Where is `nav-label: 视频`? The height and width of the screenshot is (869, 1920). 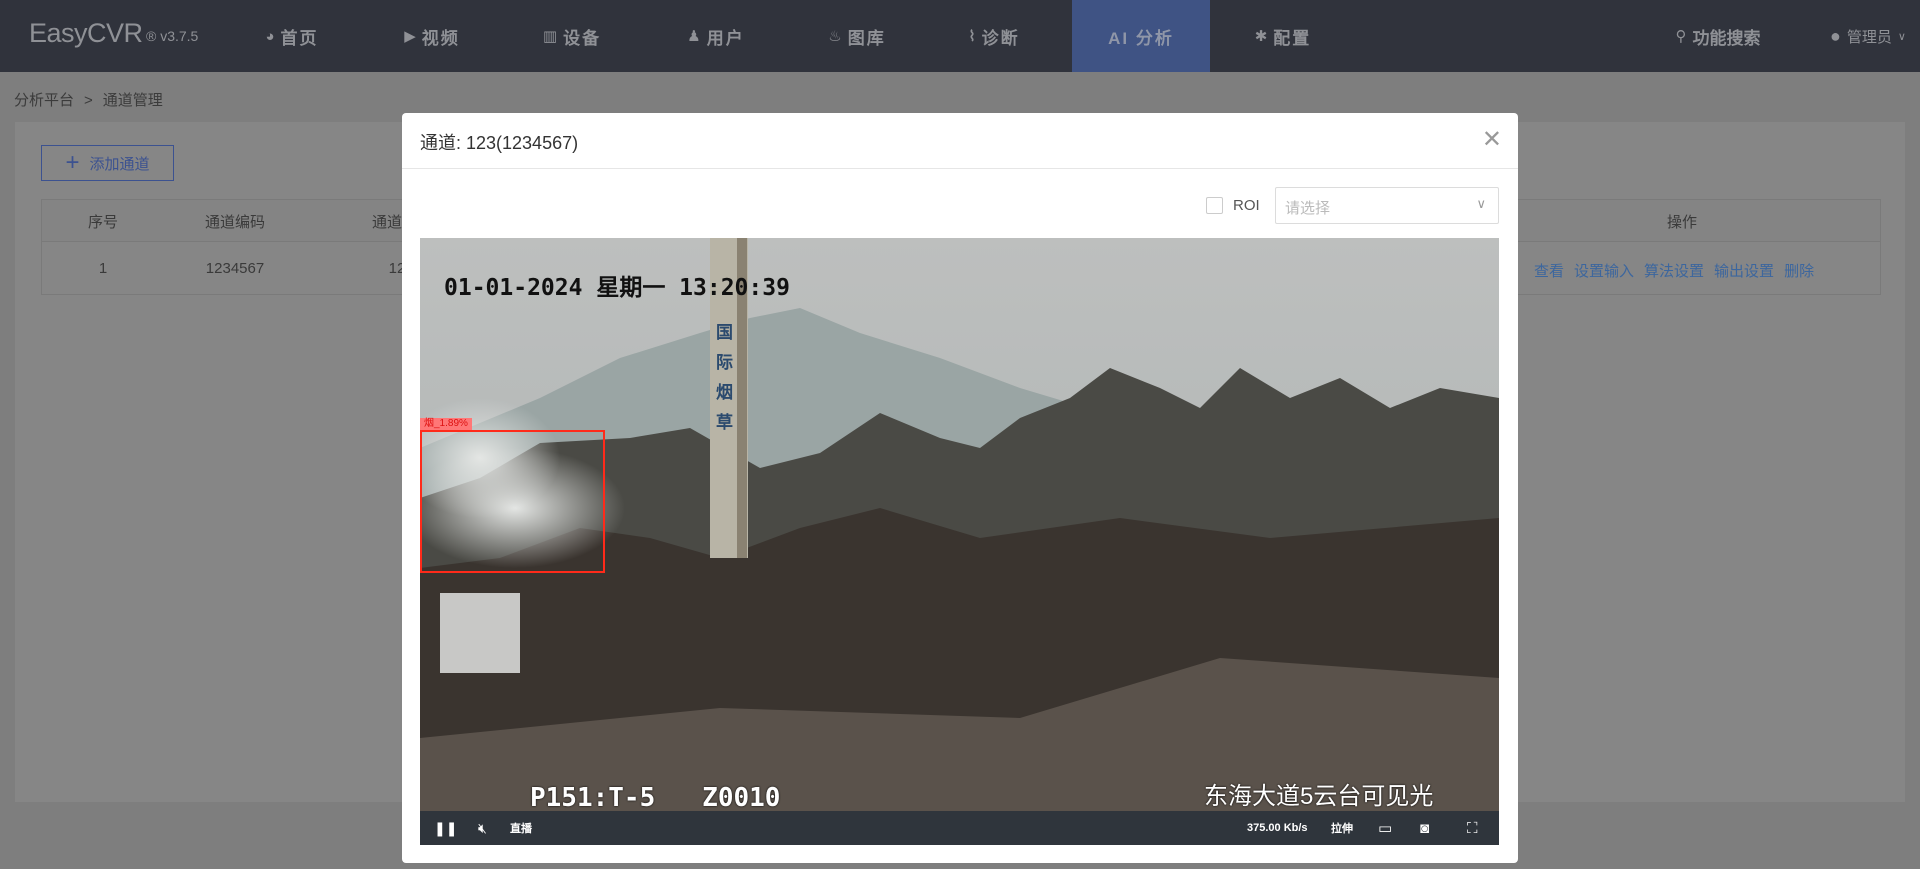 nav-label: 视频 is located at coordinates (440, 38).